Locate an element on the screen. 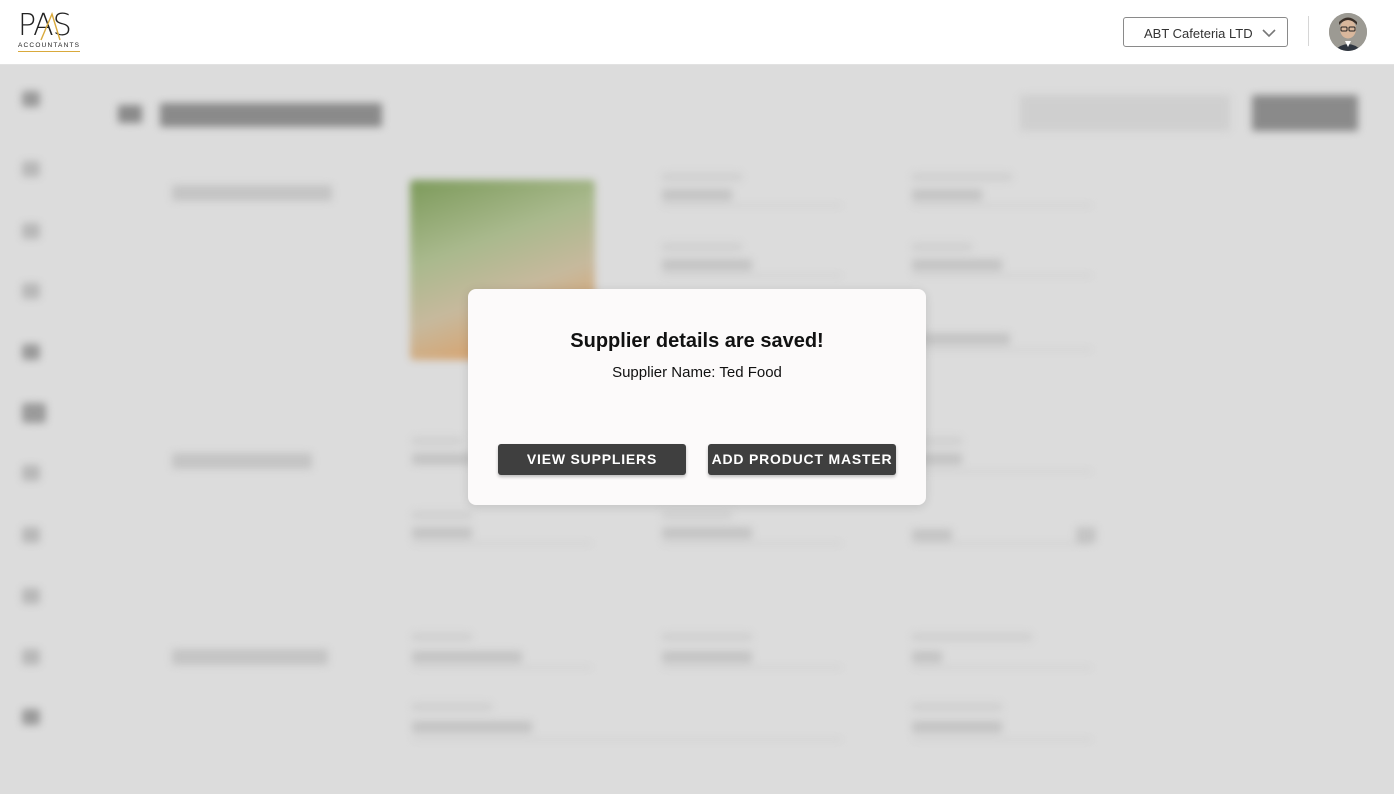 The width and height of the screenshot is (1394, 794). avatar-image is located at coordinates (1348, 32).